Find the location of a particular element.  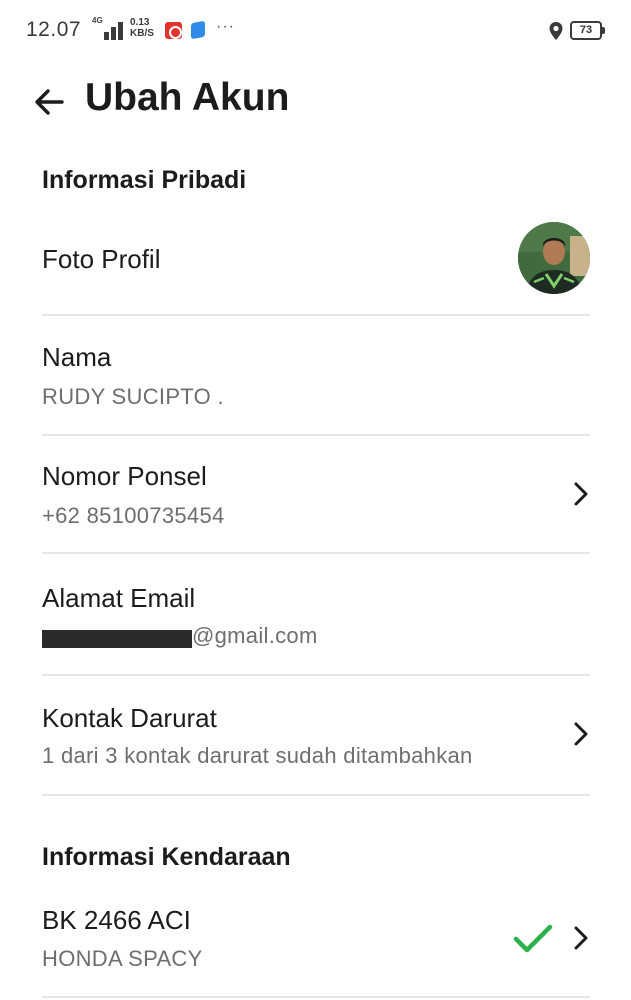

name-value: RUDY SUCIPTO . is located at coordinates (133, 396).